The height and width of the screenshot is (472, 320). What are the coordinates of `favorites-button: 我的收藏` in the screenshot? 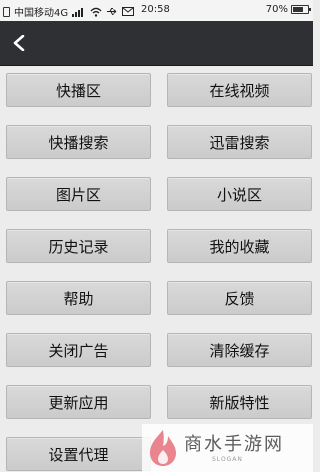 It's located at (239, 246).